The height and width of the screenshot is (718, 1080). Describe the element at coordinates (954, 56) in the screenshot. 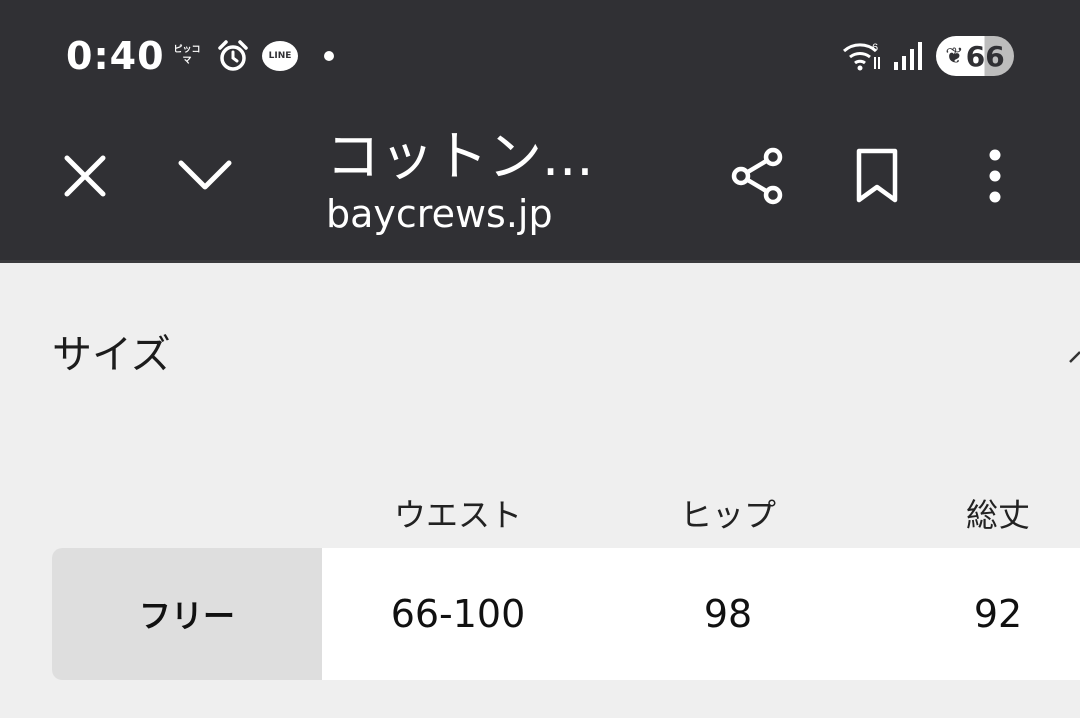

I see `power-saving-leaf-icon: ❦` at that location.